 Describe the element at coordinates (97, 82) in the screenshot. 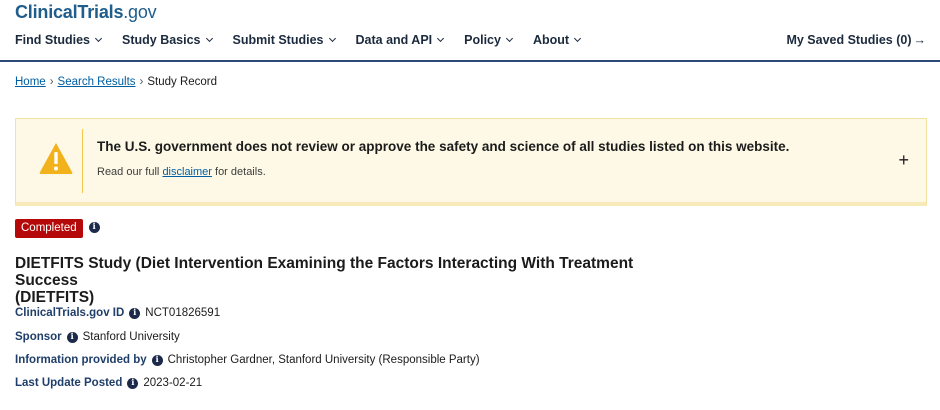

I see `breadcrumb-search-results-link: Search Results` at that location.